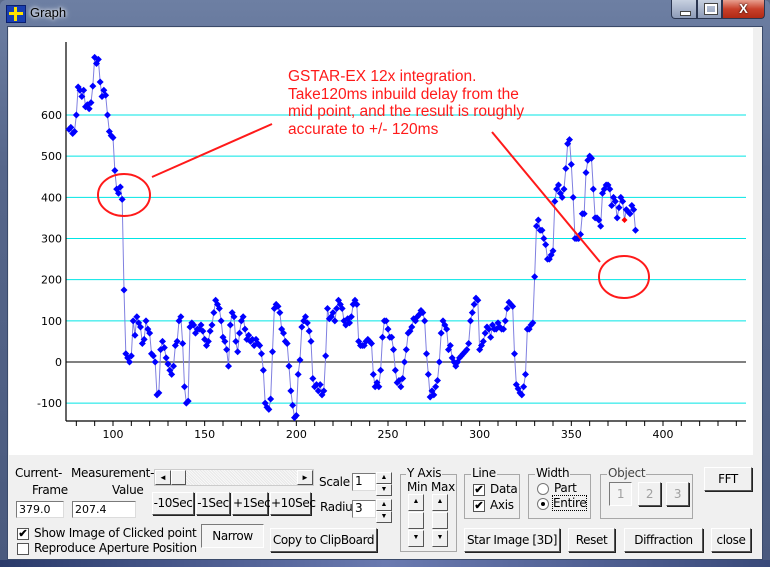 The width and height of the screenshot is (770, 567). I want to click on line-data-label: Data, so click(504, 489).